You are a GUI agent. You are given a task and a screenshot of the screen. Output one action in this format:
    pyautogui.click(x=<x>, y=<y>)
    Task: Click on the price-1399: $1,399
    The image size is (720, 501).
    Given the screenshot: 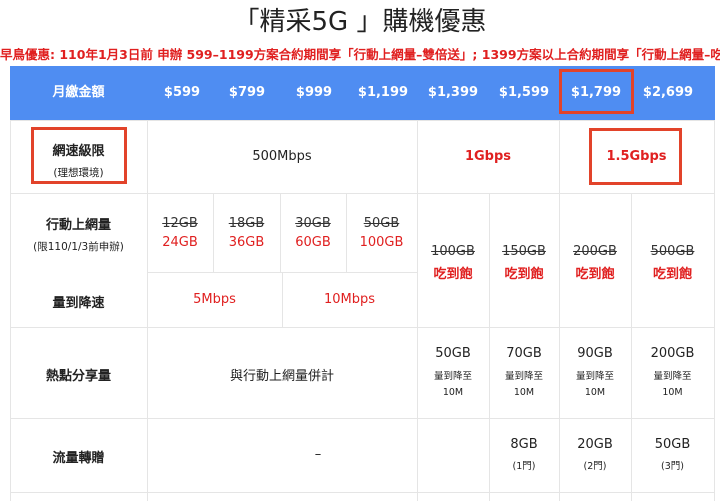 What is the action you would take?
    pyautogui.click(x=453, y=92)
    